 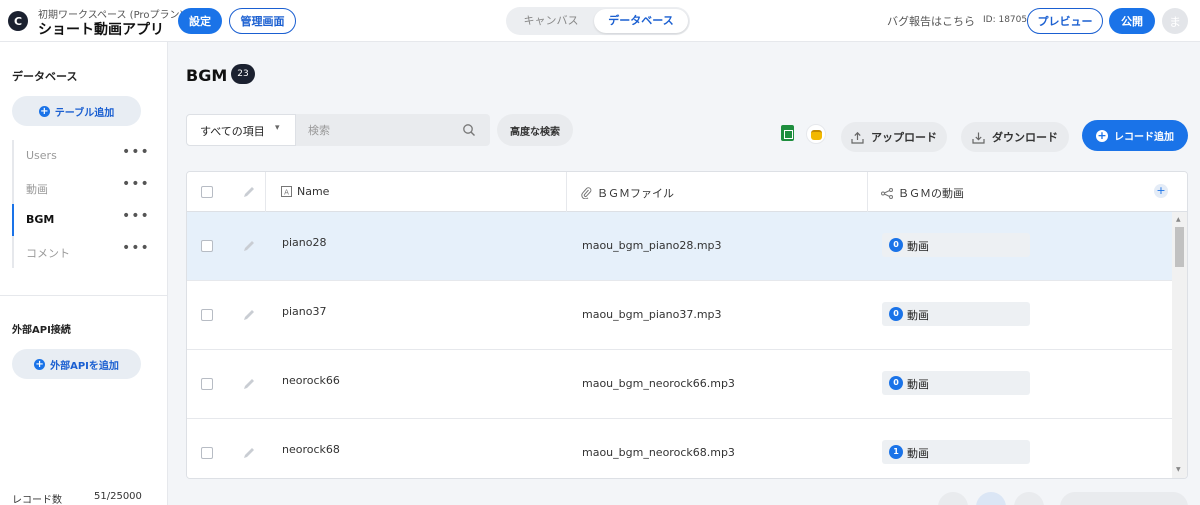 What do you see at coordinates (101, 29) in the screenshot?
I see `app-name: ショート動画アプリ` at bounding box center [101, 29].